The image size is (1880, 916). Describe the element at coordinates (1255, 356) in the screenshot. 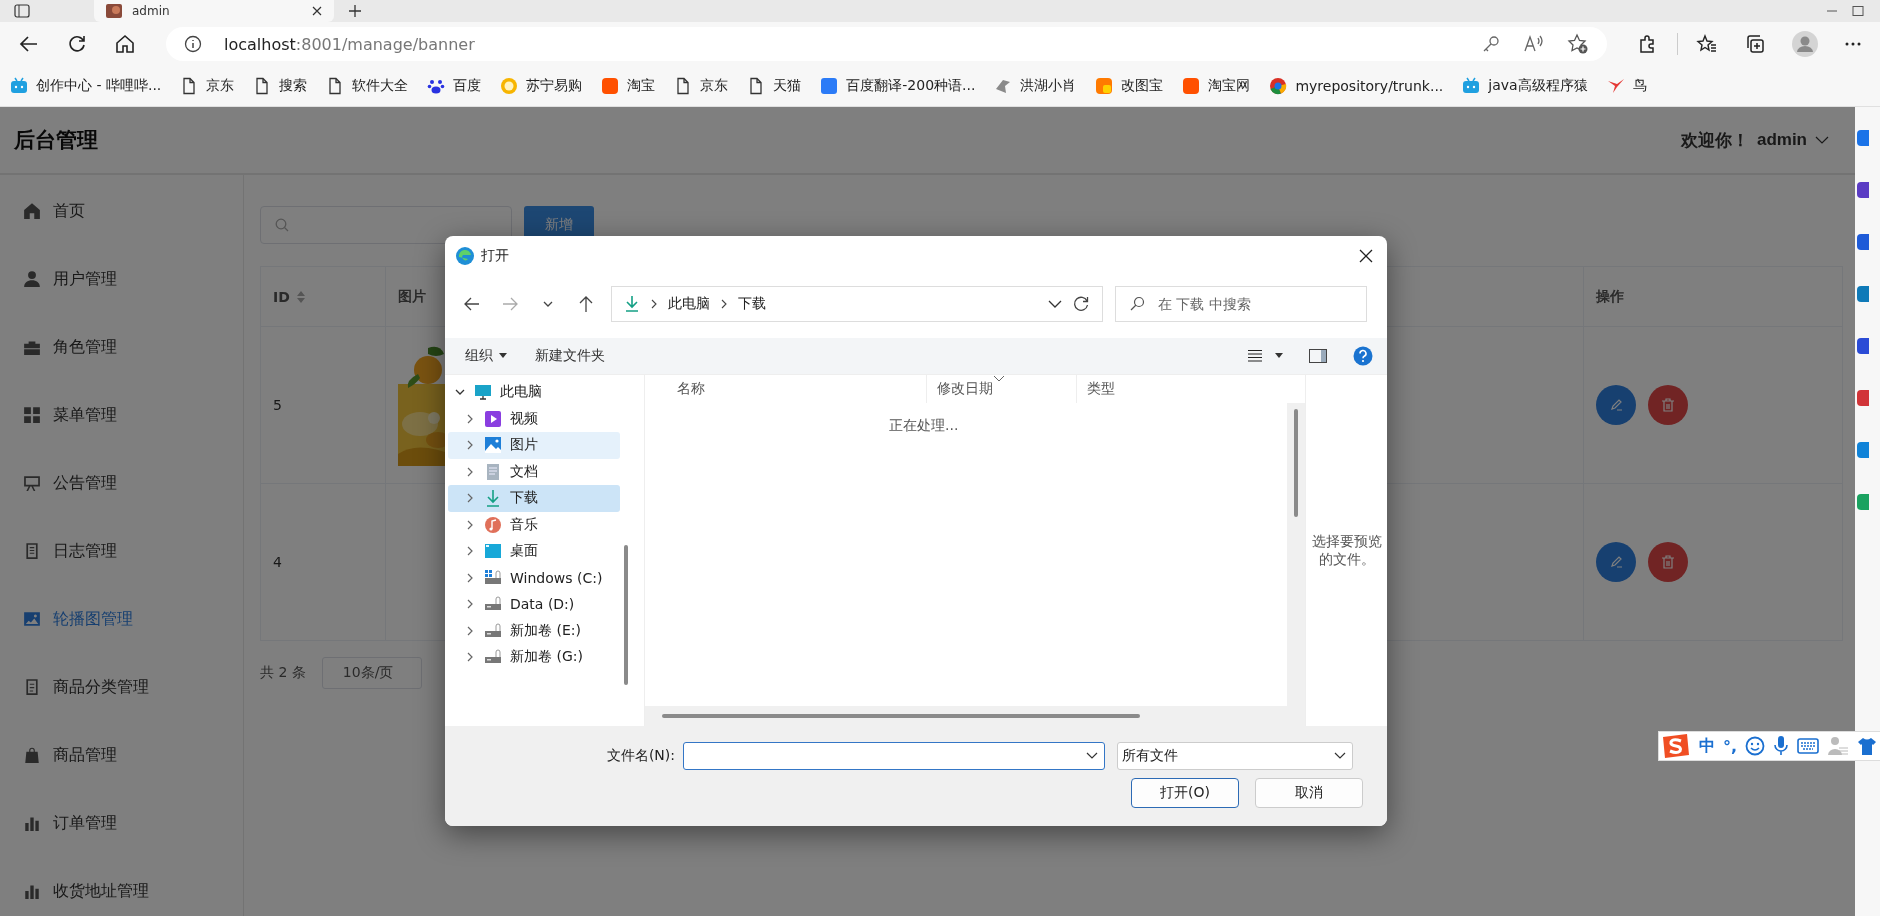

I see `list-view-icon` at that location.